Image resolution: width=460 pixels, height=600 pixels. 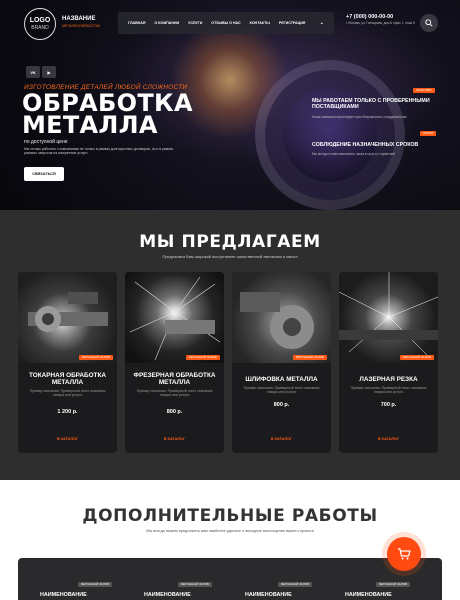 I want to click on card-title: ТОКАРНАЯ ОБРАБОТКА МЕТАЛЛА, so click(x=67, y=379).